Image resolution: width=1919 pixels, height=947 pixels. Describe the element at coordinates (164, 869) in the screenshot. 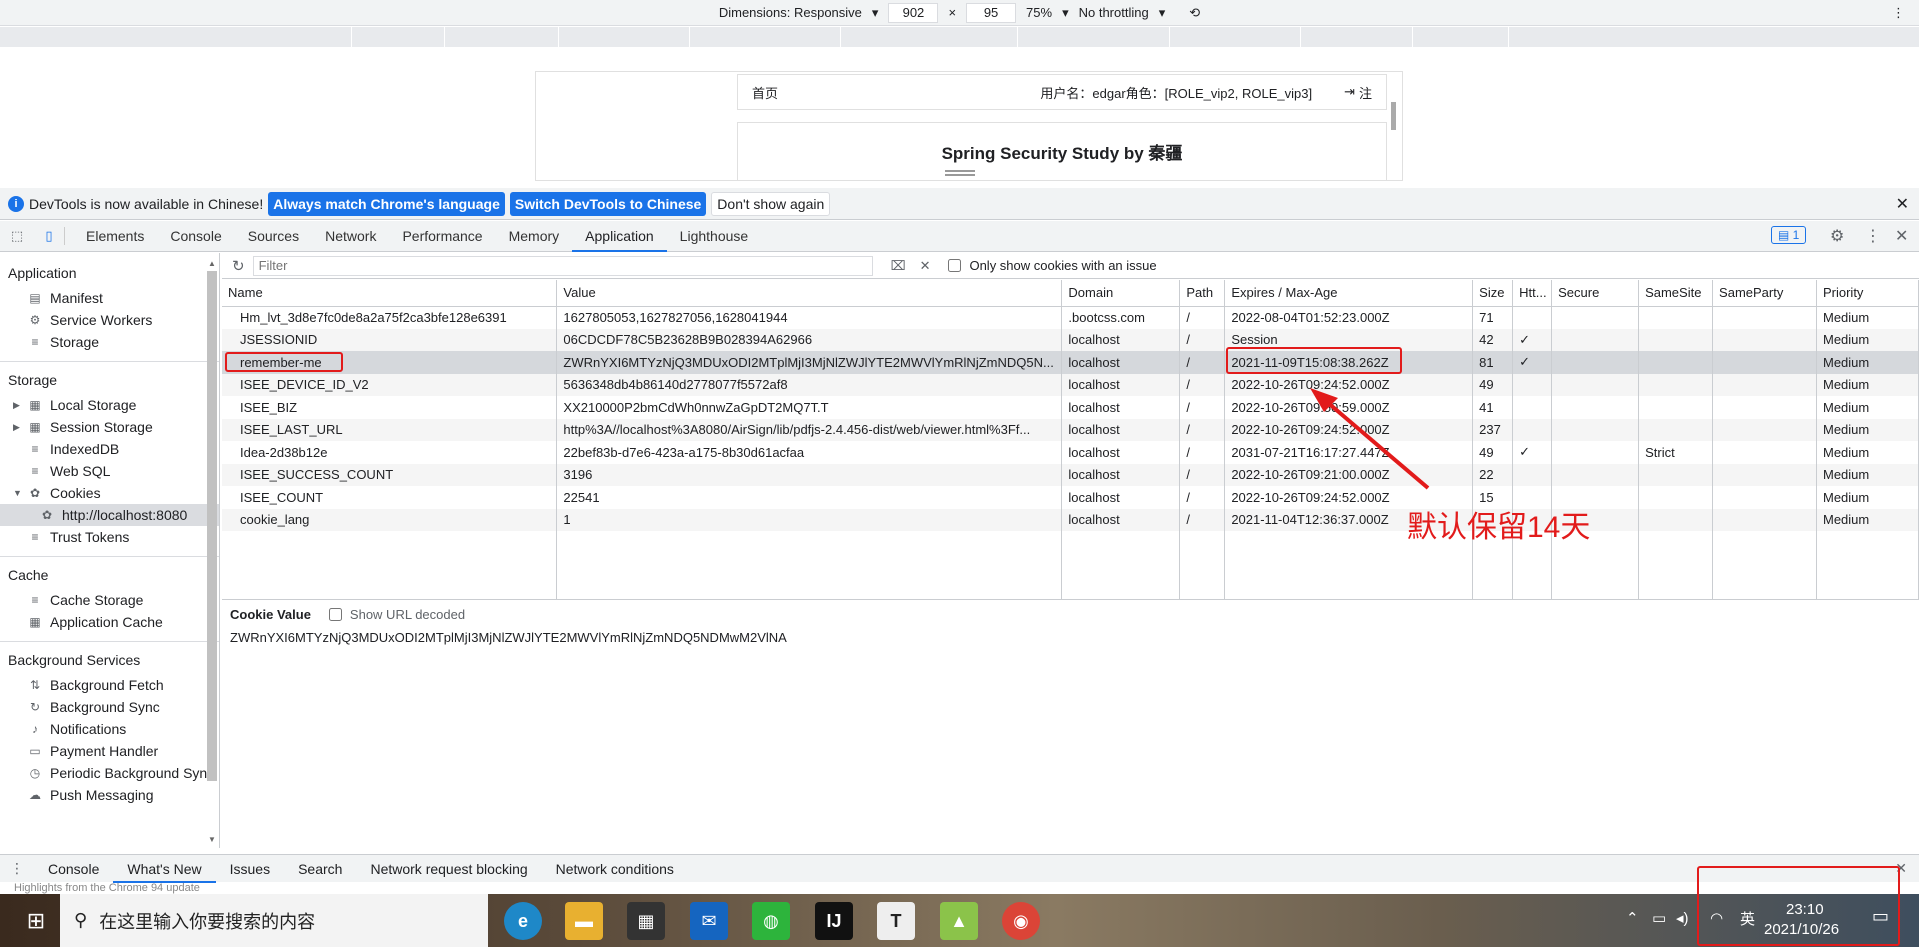

I see `drawer-tab-whats-new: What's New` at that location.